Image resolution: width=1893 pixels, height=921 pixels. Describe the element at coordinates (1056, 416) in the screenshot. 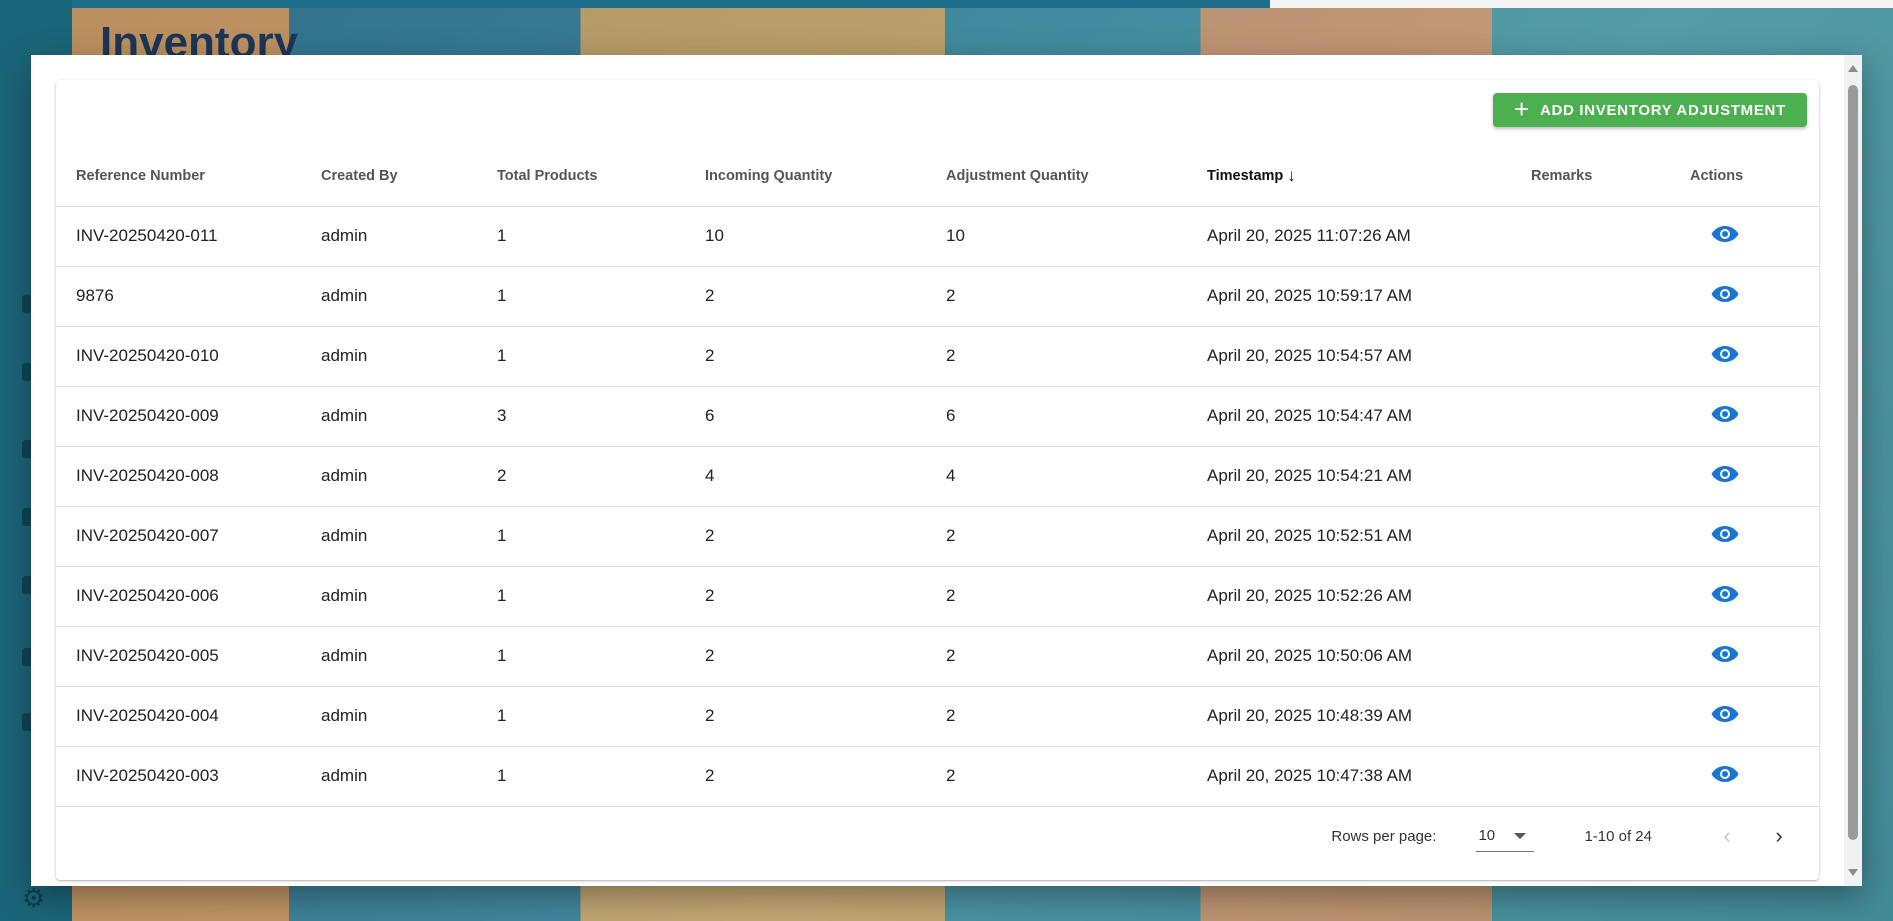

I see `cell-adjustment-quantity: 6` at that location.